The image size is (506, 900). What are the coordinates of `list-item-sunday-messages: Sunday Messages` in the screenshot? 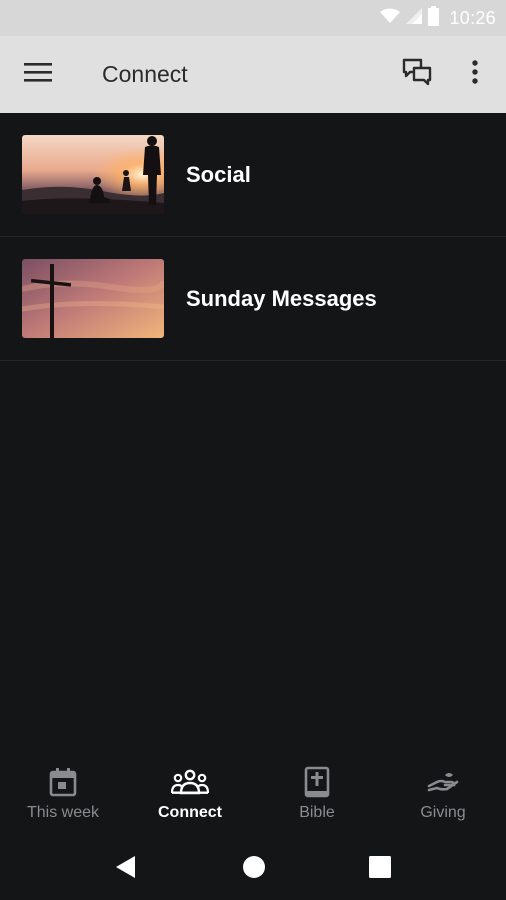 It's located at (253, 299).